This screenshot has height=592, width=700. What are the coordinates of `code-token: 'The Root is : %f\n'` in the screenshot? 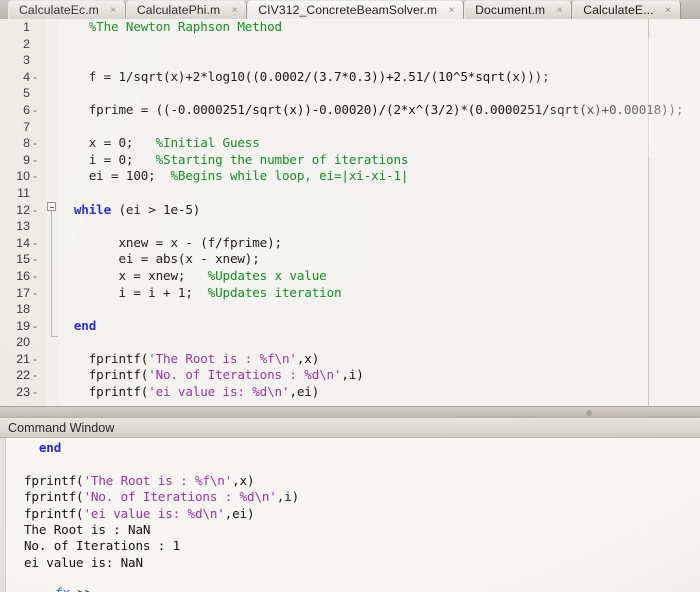 It's located at (222, 358).